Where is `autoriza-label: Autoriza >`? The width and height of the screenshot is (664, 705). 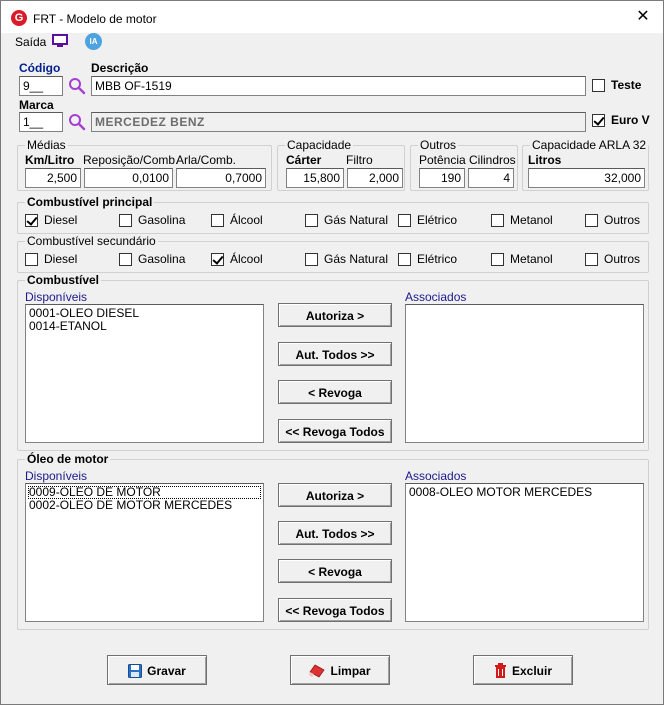
autoriza-label: Autoriza > is located at coordinates (335, 495).